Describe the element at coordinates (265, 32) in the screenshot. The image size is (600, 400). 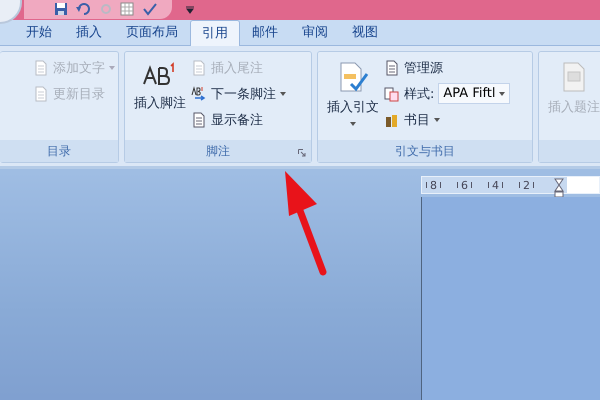
I see `ribbon-tab: 邮件` at that location.